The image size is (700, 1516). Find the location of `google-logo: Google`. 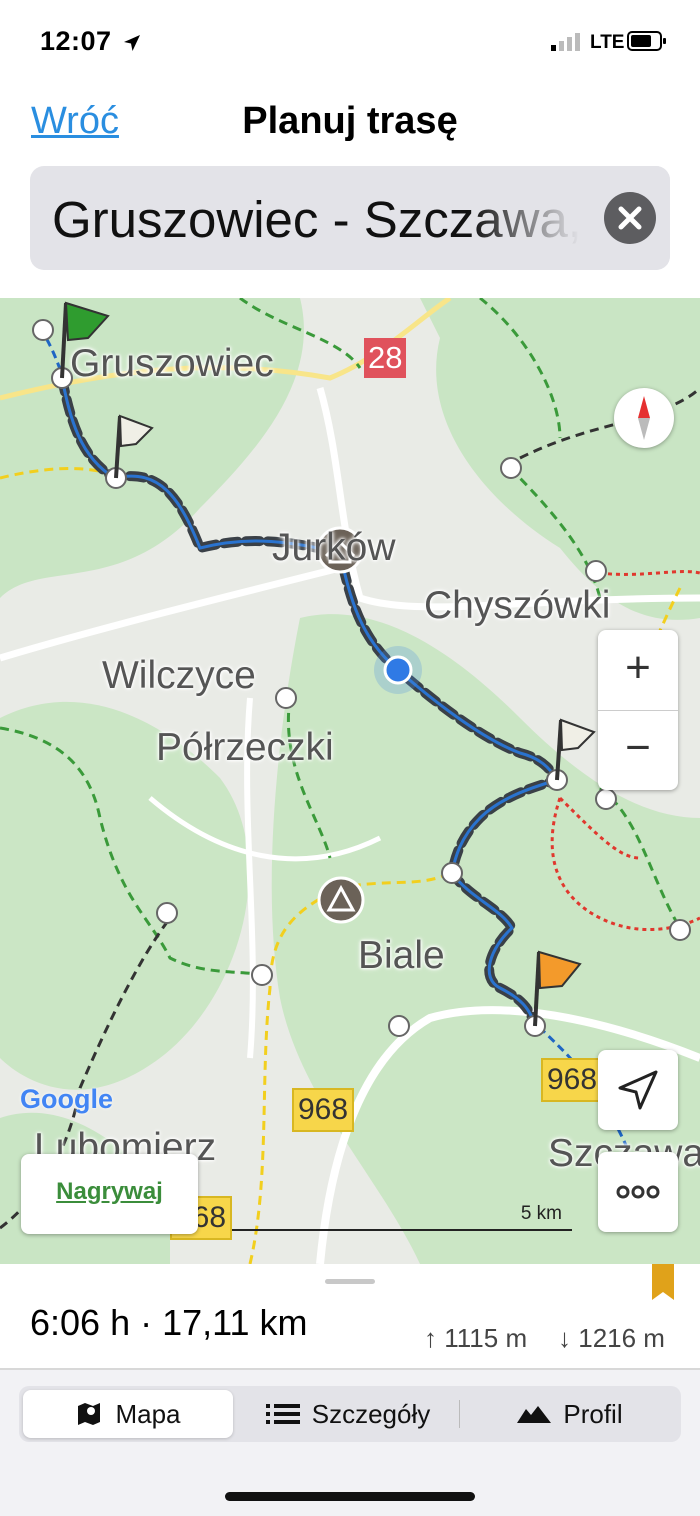

google-logo: Google is located at coordinates (66, 1099).